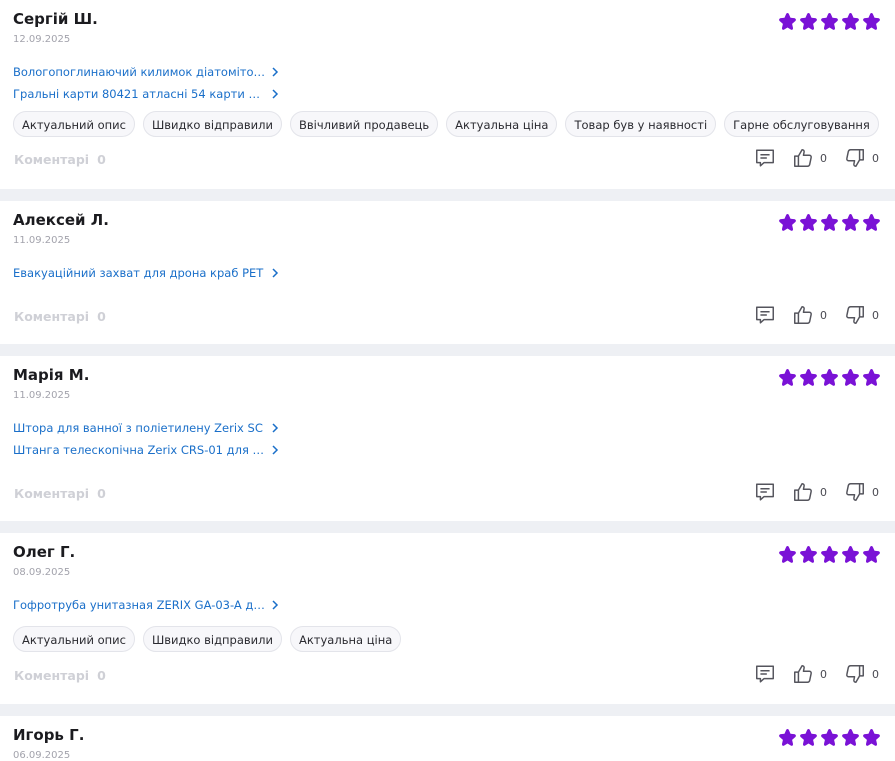 The height and width of the screenshot is (761, 895). Describe the element at coordinates (801, 124) in the screenshot. I see `review-tag: Гарне обслуговування` at that location.